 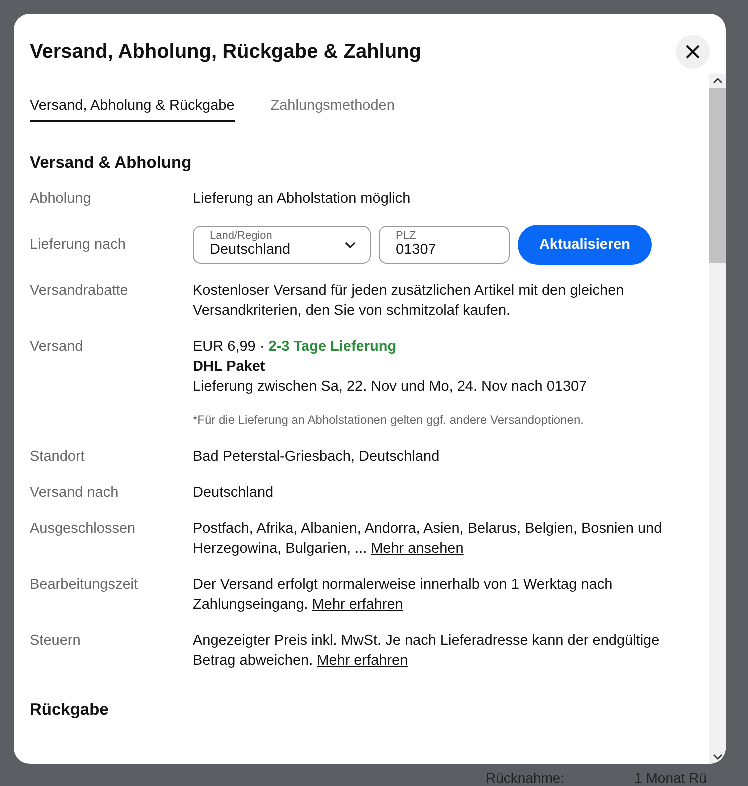 I want to click on row-value: Lieferung an Abholstation möglich, so click(x=302, y=199).